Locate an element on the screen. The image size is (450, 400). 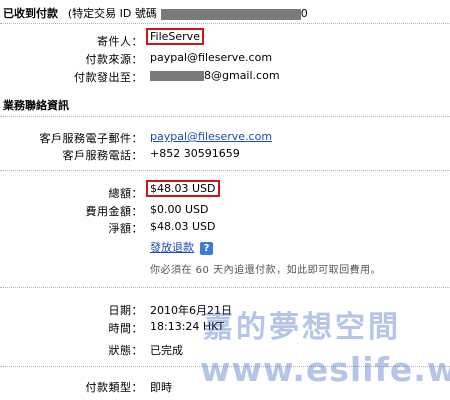
payment-type-label: 付款類型： is located at coordinates (114, 387).